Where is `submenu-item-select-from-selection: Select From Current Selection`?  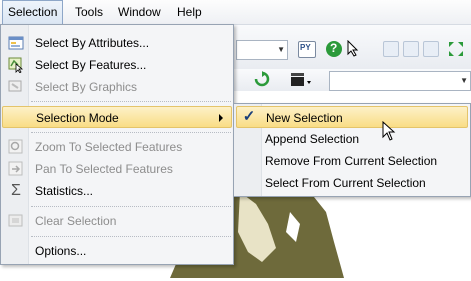
submenu-item-select-from-selection: Select From Current Selection is located at coordinates (352, 183).